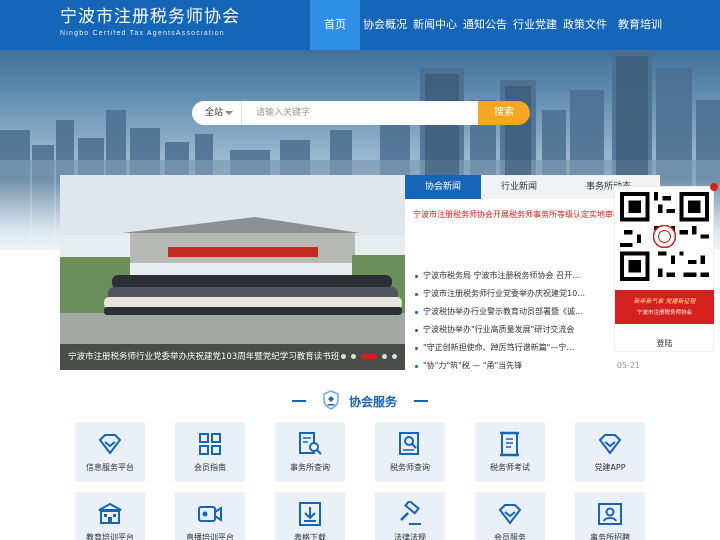 This screenshot has width=720, height=540. I want to click on service-tax-agent-query: 税务师查询, so click(410, 452).